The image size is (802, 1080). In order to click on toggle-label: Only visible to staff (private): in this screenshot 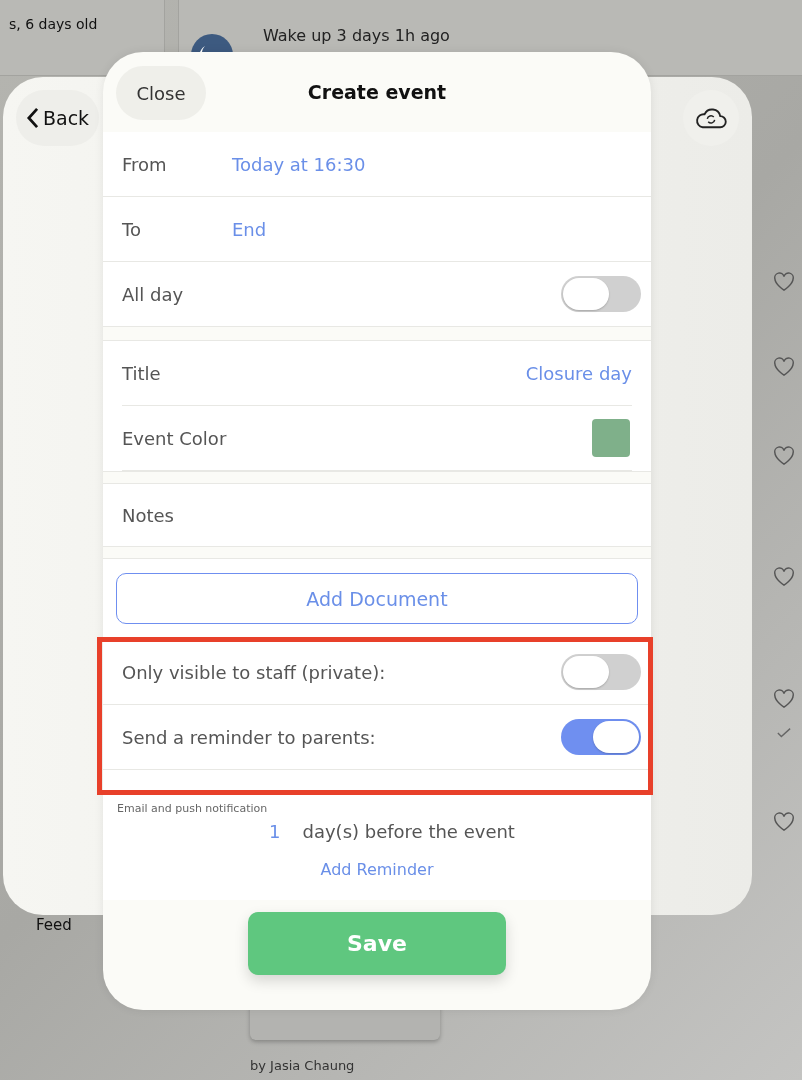, I will do `click(254, 672)`.